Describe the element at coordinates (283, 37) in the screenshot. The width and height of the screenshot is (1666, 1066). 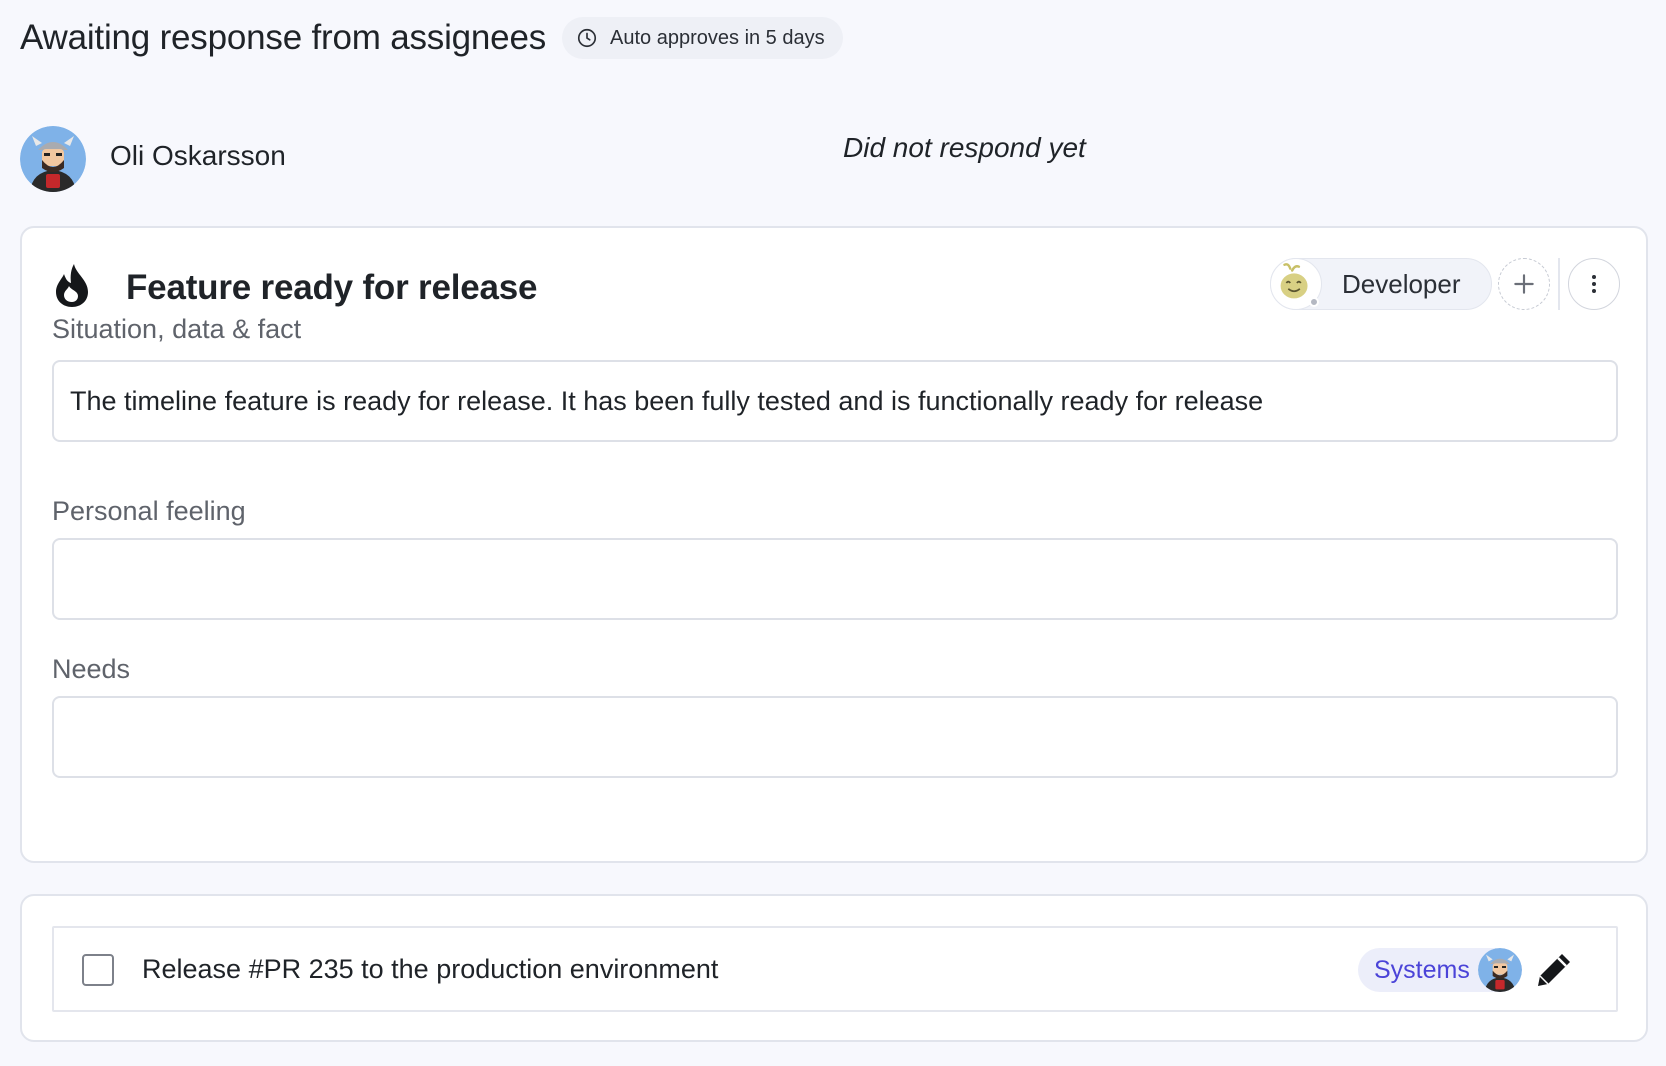
I see `page-title: Awaiting response from assignees` at that location.